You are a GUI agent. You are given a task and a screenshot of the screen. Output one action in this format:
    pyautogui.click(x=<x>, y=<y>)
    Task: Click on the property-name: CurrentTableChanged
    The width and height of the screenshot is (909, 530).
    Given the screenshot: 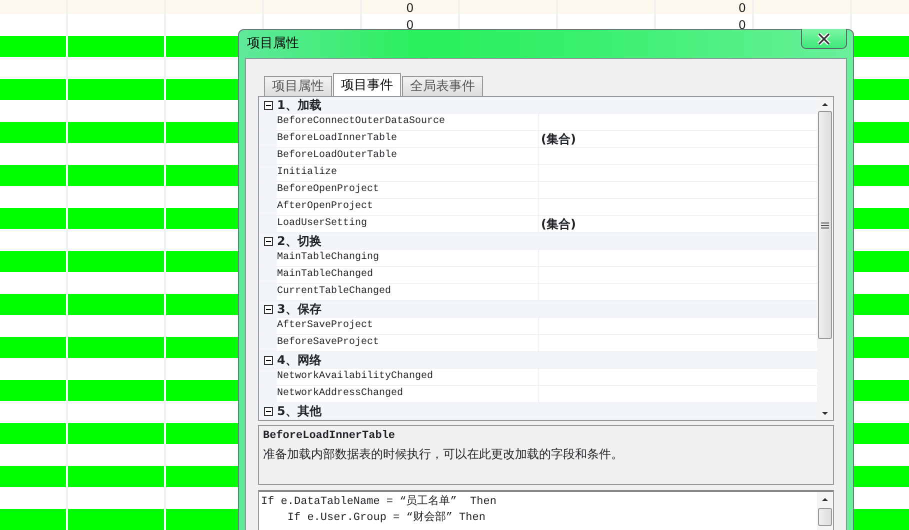 What is the action you would take?
    pyautogui.click(x=408, y=292)
    